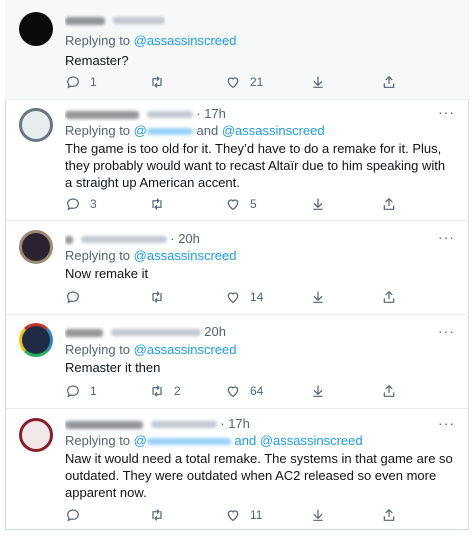  I want to click on reply-count: 3, so click(93, 204).